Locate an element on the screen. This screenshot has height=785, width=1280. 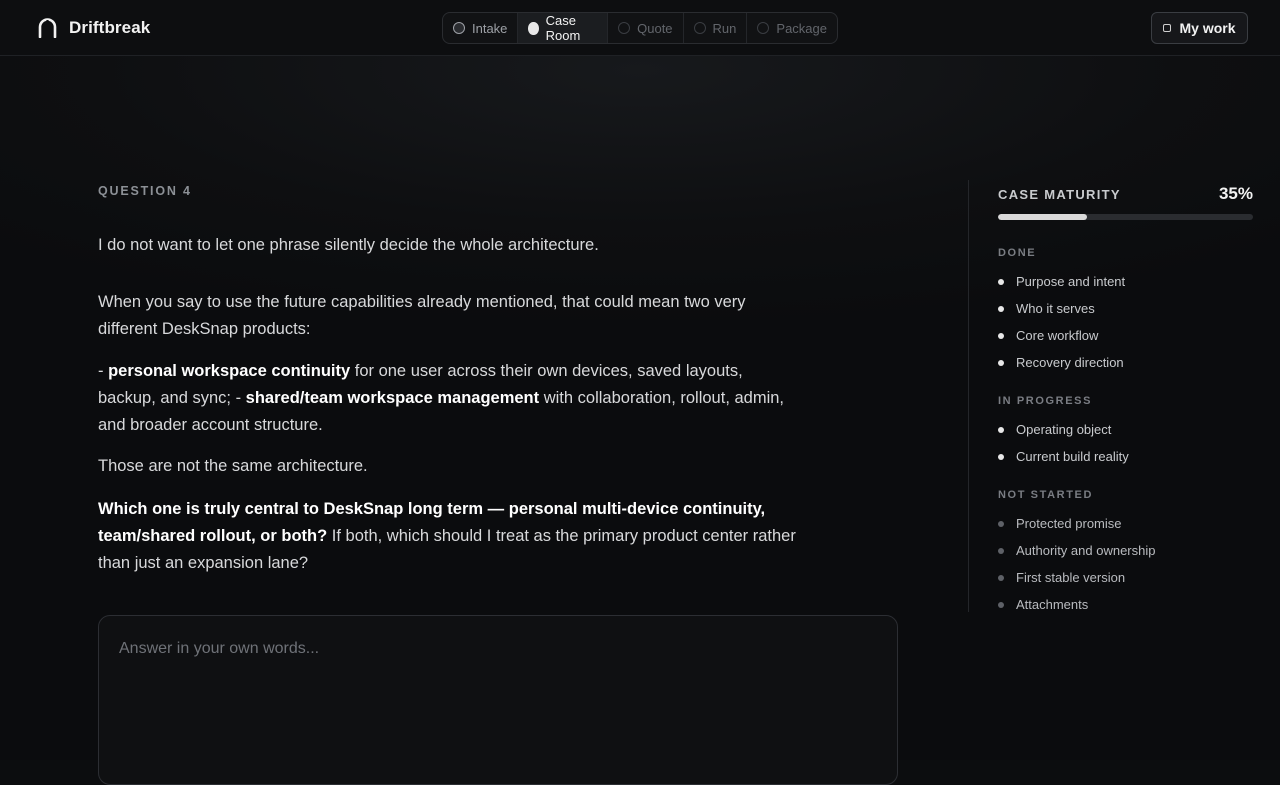
checklist-item: Attachments is located at coordinates (1043, 604).